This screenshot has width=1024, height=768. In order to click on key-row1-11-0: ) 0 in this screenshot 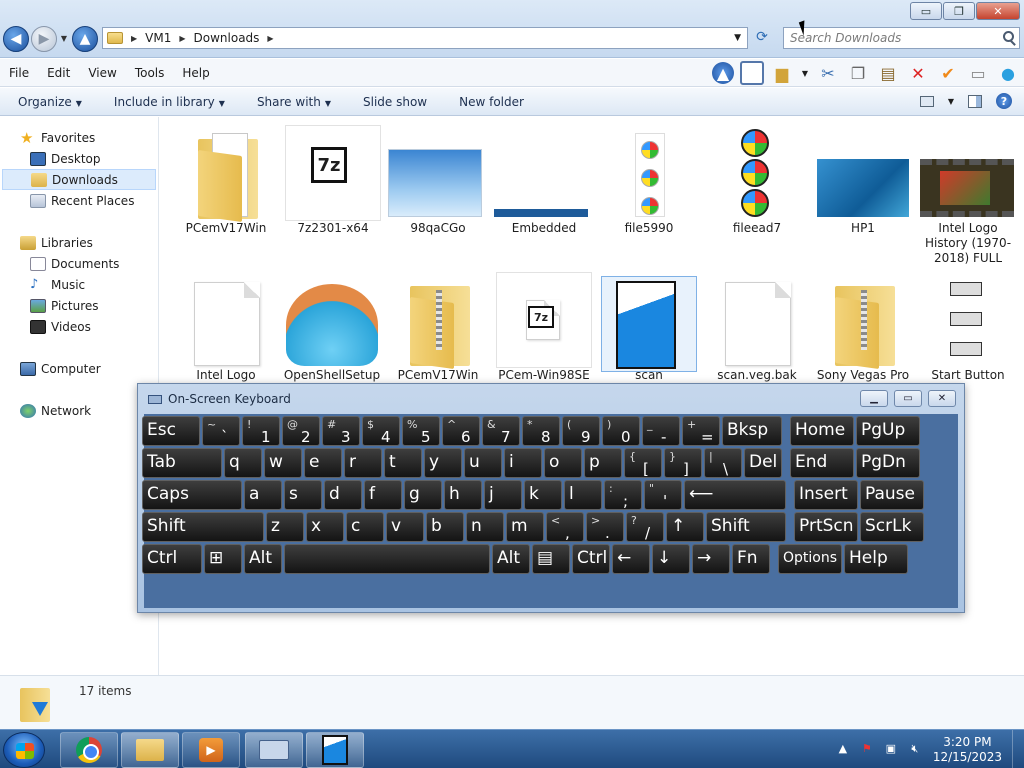, I will do `click(621, 431)`.